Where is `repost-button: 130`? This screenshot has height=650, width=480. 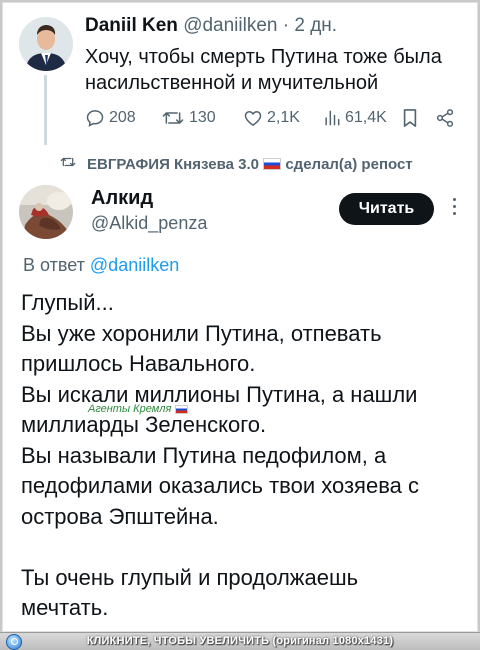
repost-button: 130 is located at coordinates (188, 118).